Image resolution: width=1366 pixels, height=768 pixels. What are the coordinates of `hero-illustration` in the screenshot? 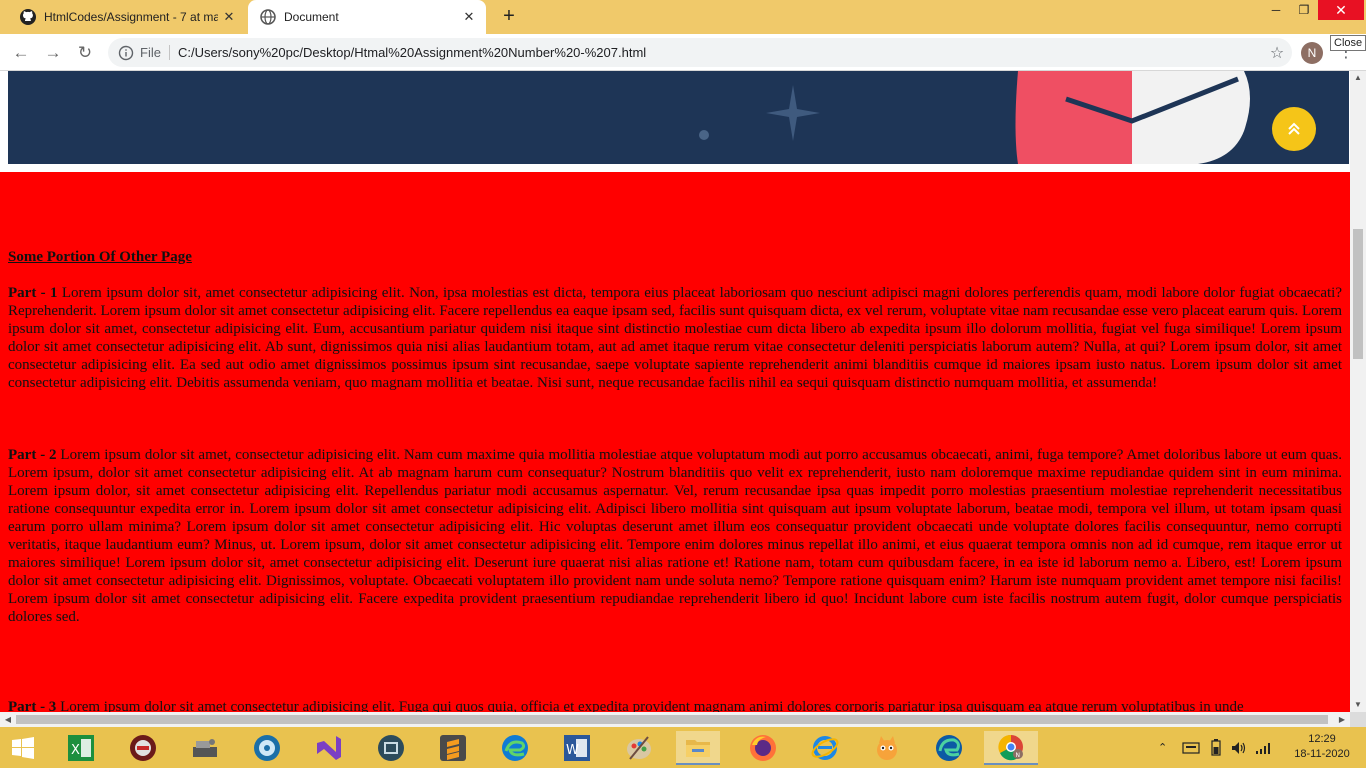 It's located at (974, 117).